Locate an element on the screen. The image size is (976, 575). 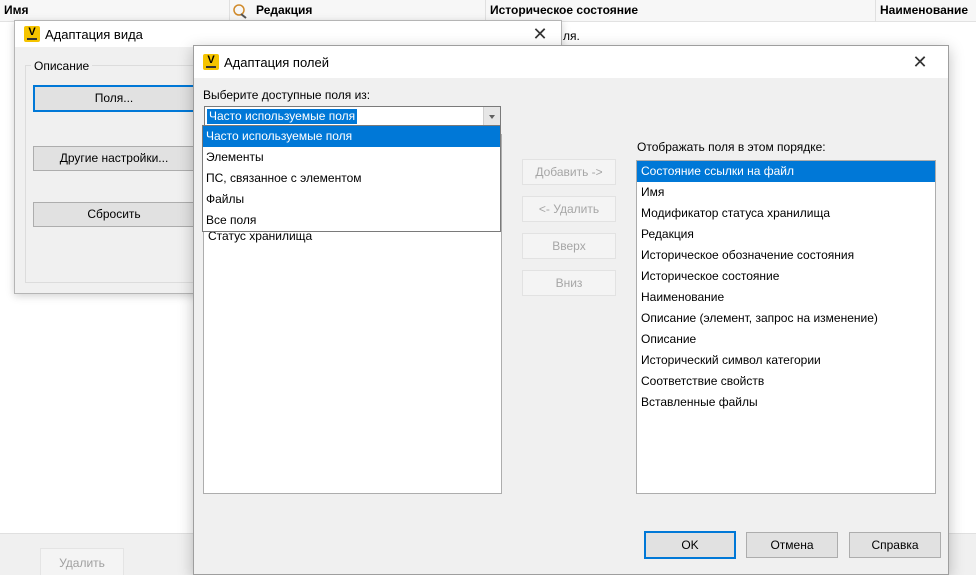
field-source-combobox: Часто используемые поля is located at coordinates (352, 116).